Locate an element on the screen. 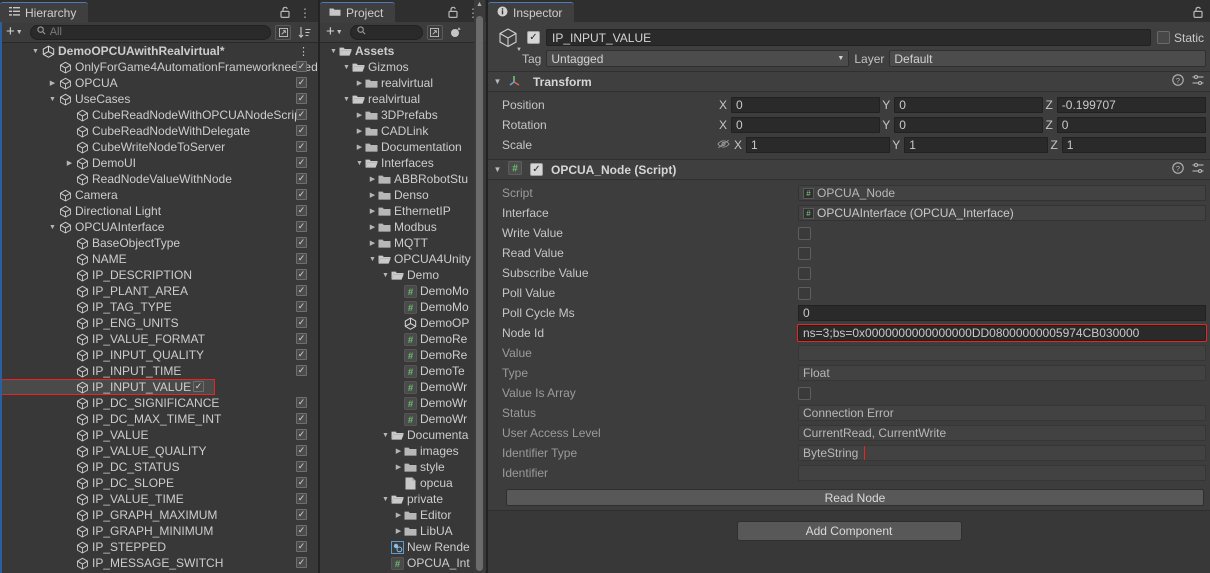  tab-inspector: Inspector is located at coordinates (531, 12).